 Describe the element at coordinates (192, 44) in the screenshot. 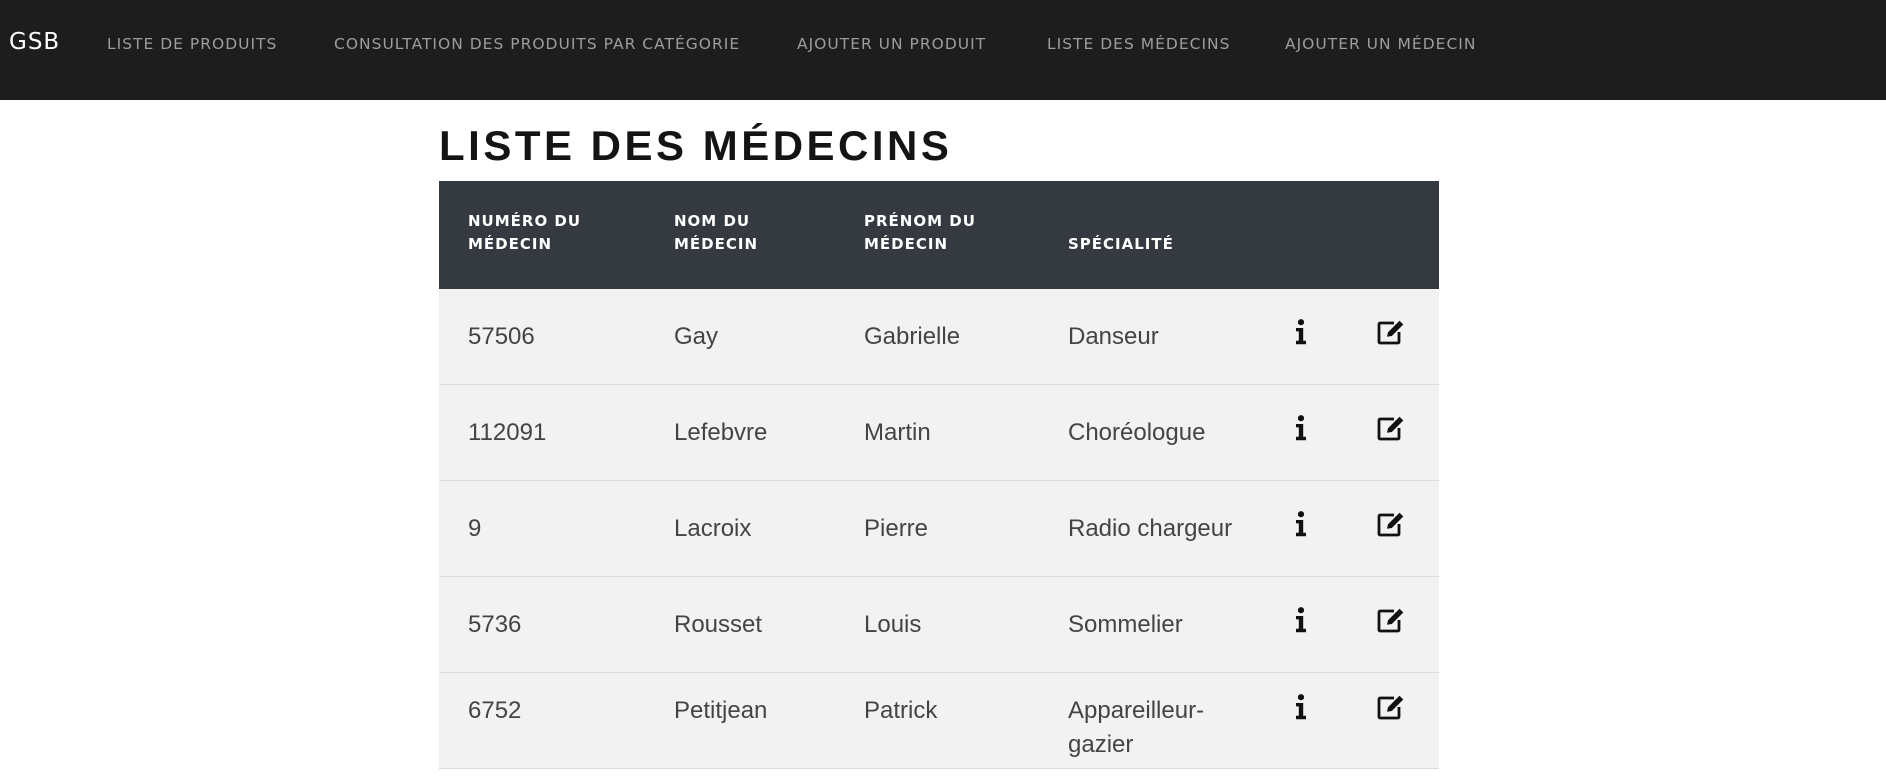

I see `nav-link-liste-produits: LISTE DE PRODUITS` at that location.